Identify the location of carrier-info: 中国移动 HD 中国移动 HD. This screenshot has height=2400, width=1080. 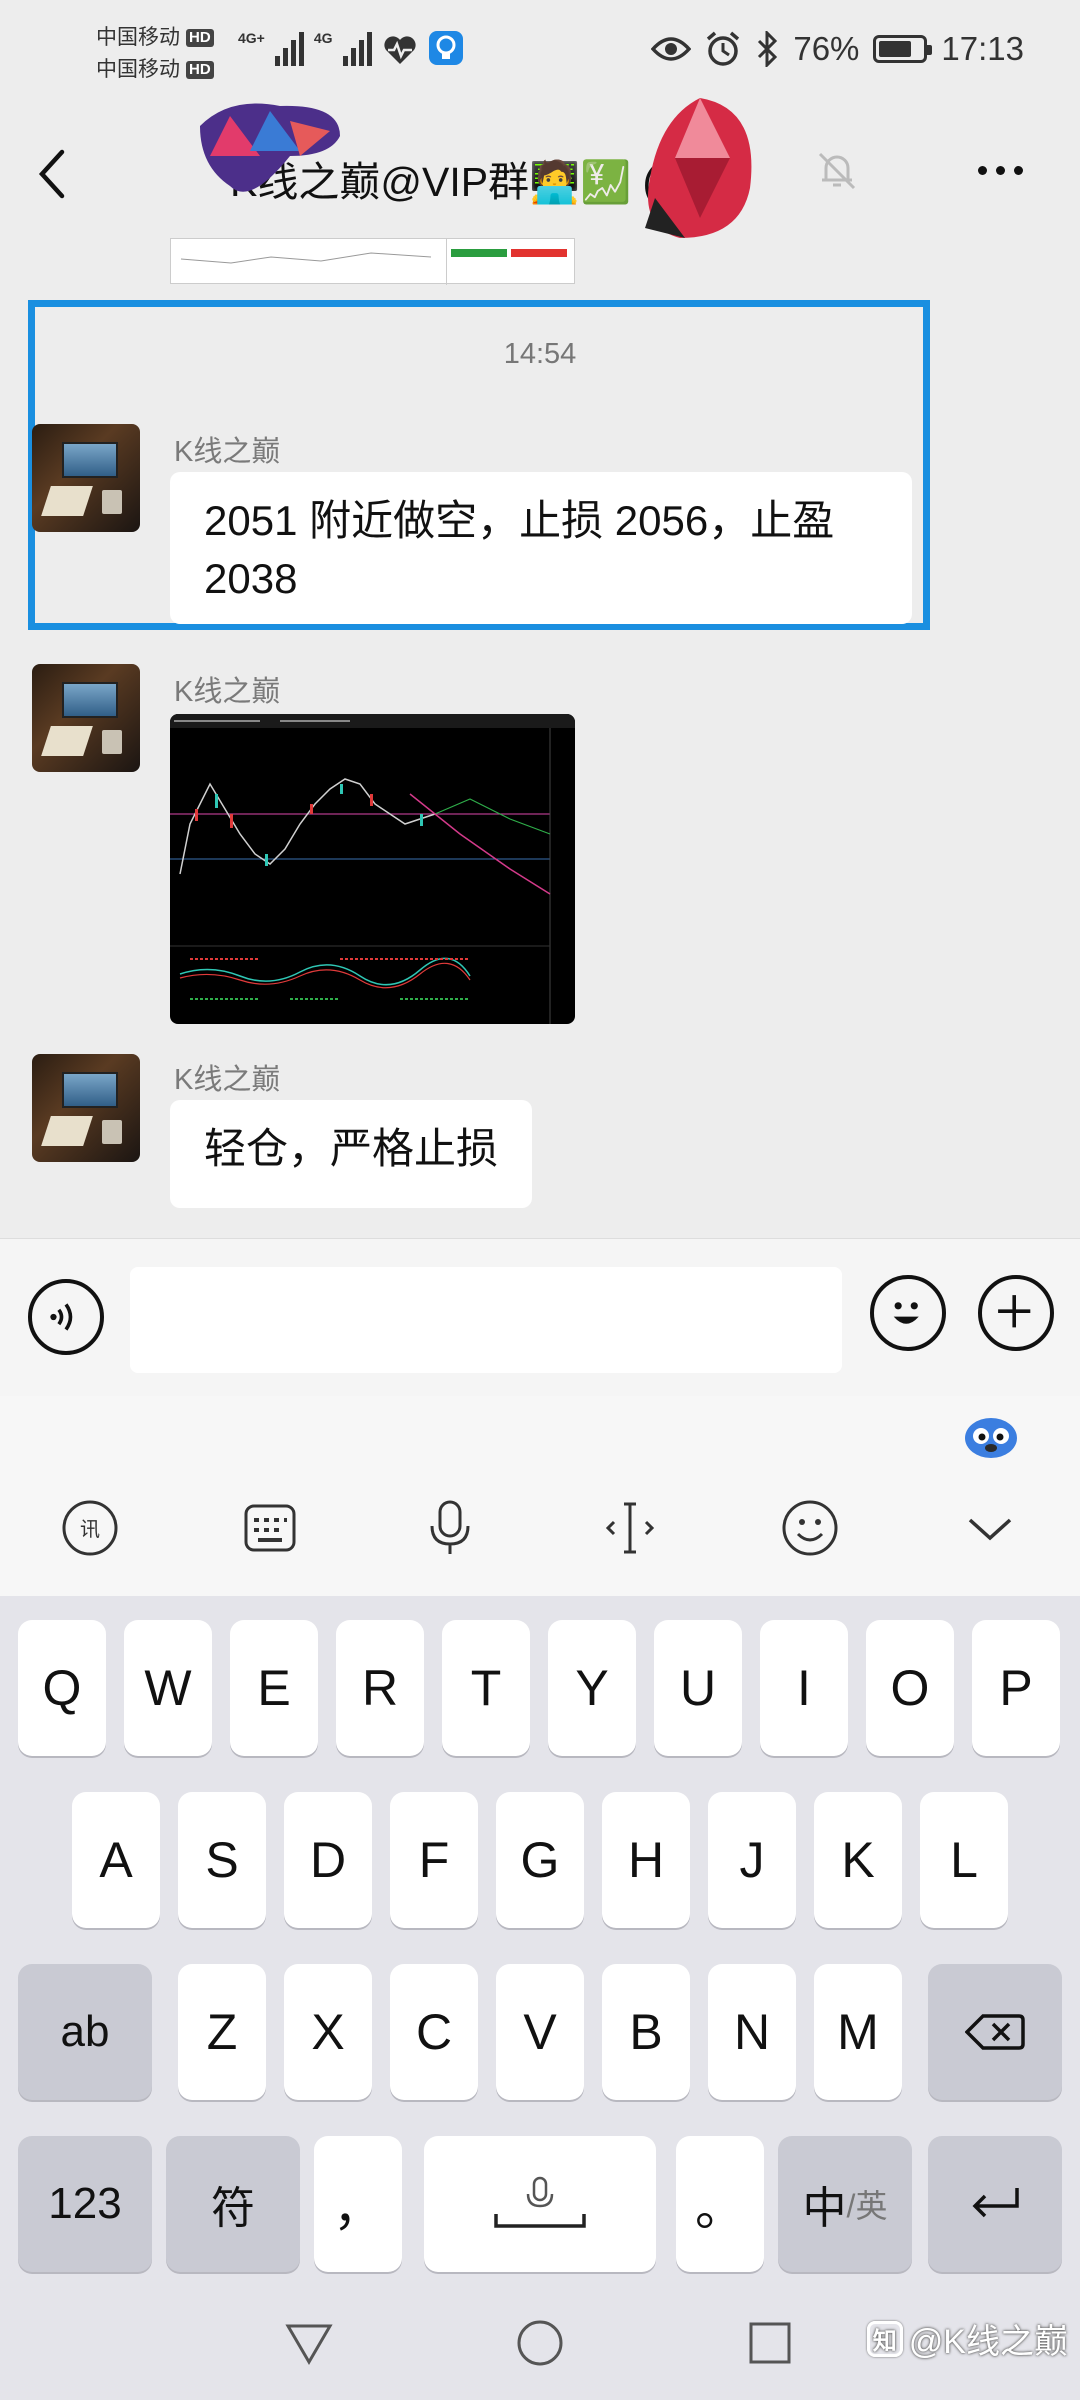
(155, 54).